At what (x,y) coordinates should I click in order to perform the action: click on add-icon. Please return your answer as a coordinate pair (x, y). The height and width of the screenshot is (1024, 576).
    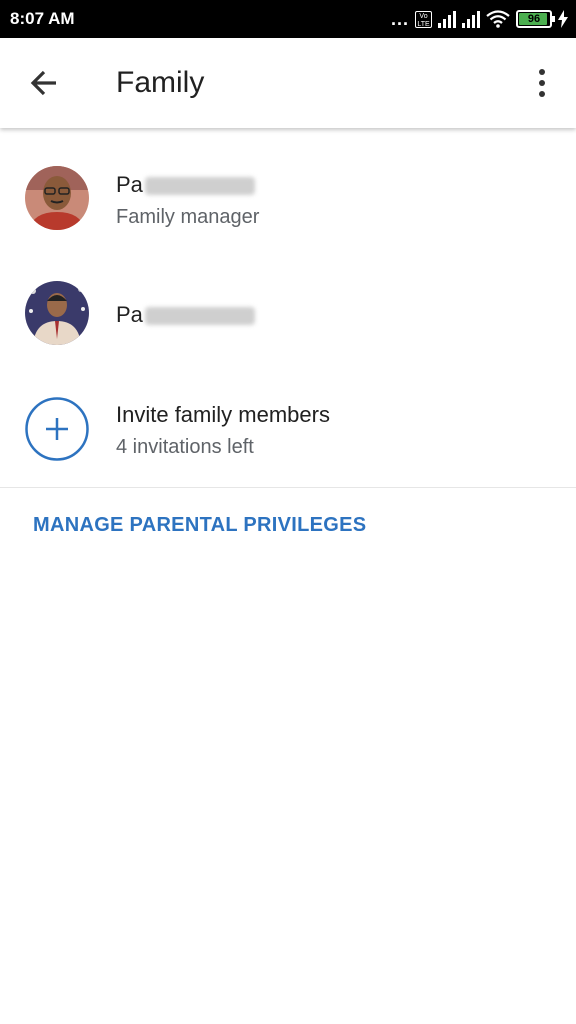
    Looking at the image, I should click on (57, 429).